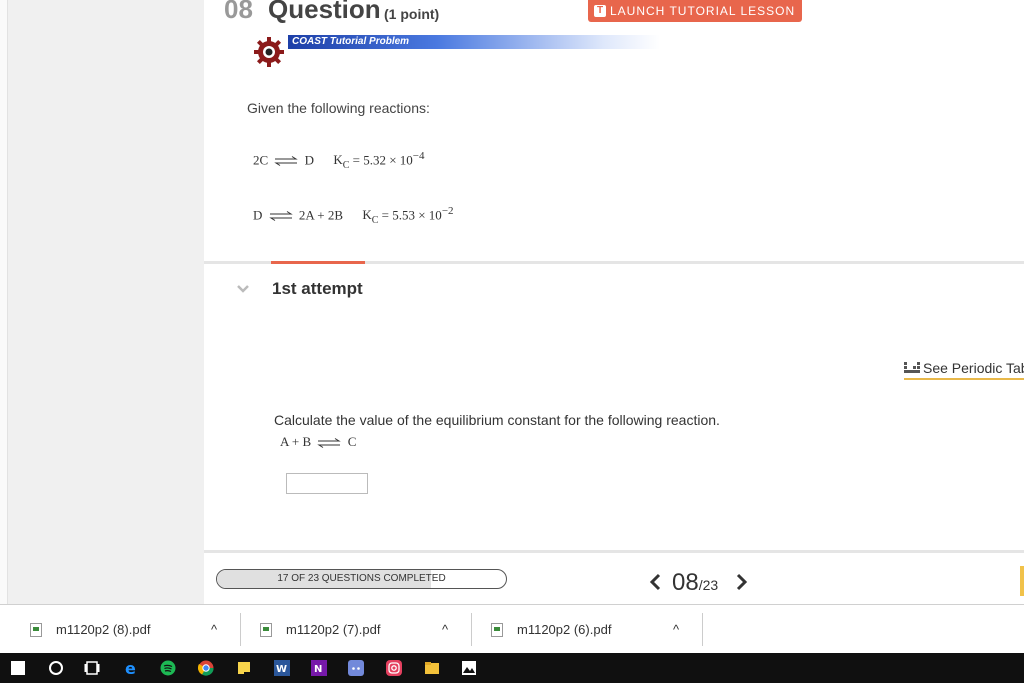 This screenshot has height=683, width=1024. Describe the element at coordinates (432, 668) in the screenshot. I see `file-explorer-icon` at that location.